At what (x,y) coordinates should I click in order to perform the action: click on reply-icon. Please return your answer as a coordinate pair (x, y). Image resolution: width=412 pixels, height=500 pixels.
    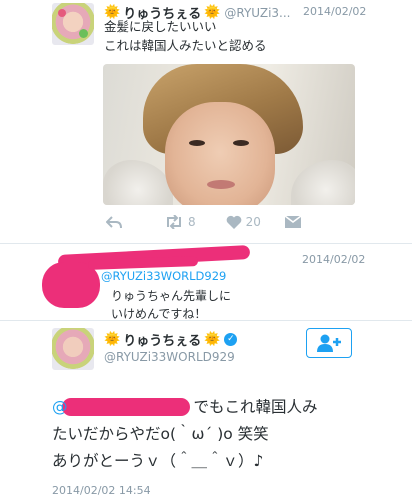
    Looking at the image, I should click on (114, 221).